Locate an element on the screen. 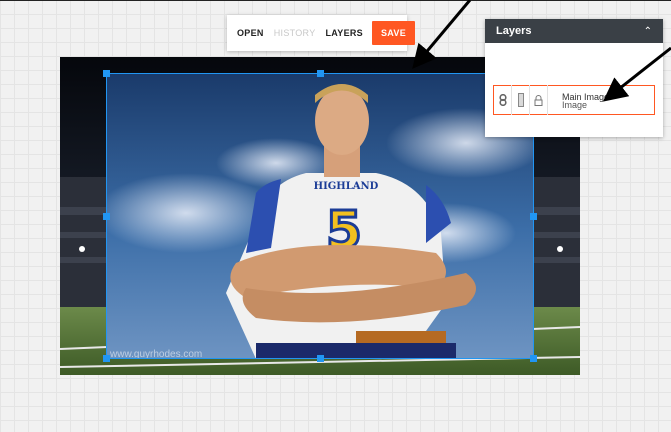  layers-panel: Layers ⌃ Main Image Image is located at coordinates (574, 78).